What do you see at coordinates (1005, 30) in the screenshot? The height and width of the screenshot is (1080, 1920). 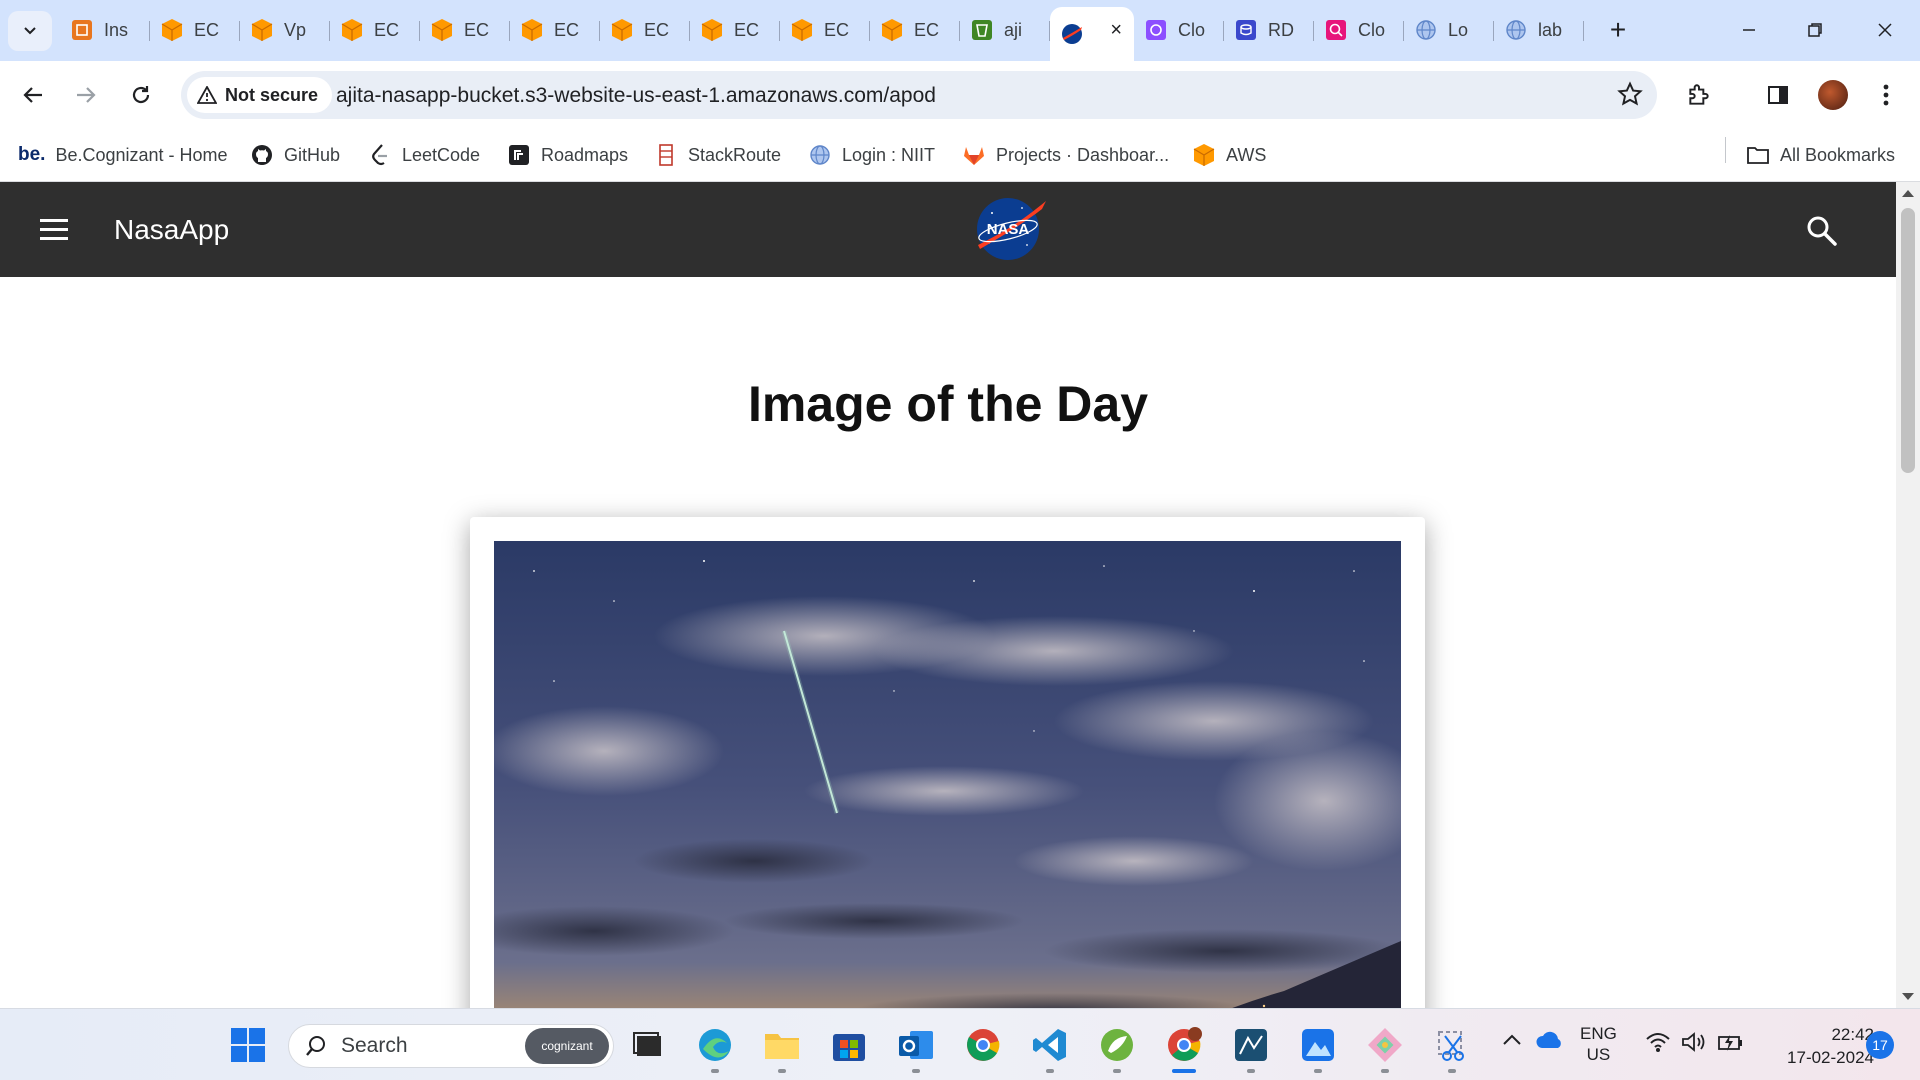 I see `browser-tab: aji` at bounding box center [1005, 30].